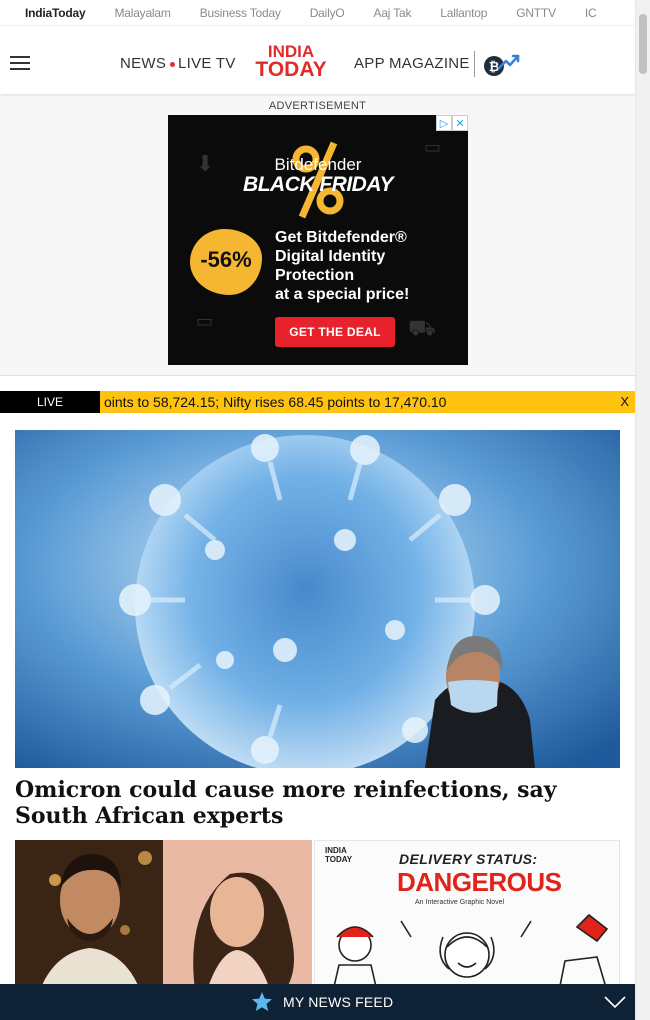 Image resolution: width=650 pixels, height=1020 pixels. Describe the element at coordinates (444, 123) in the screenshot. I see `ad-info-icon: ▷` at that location.